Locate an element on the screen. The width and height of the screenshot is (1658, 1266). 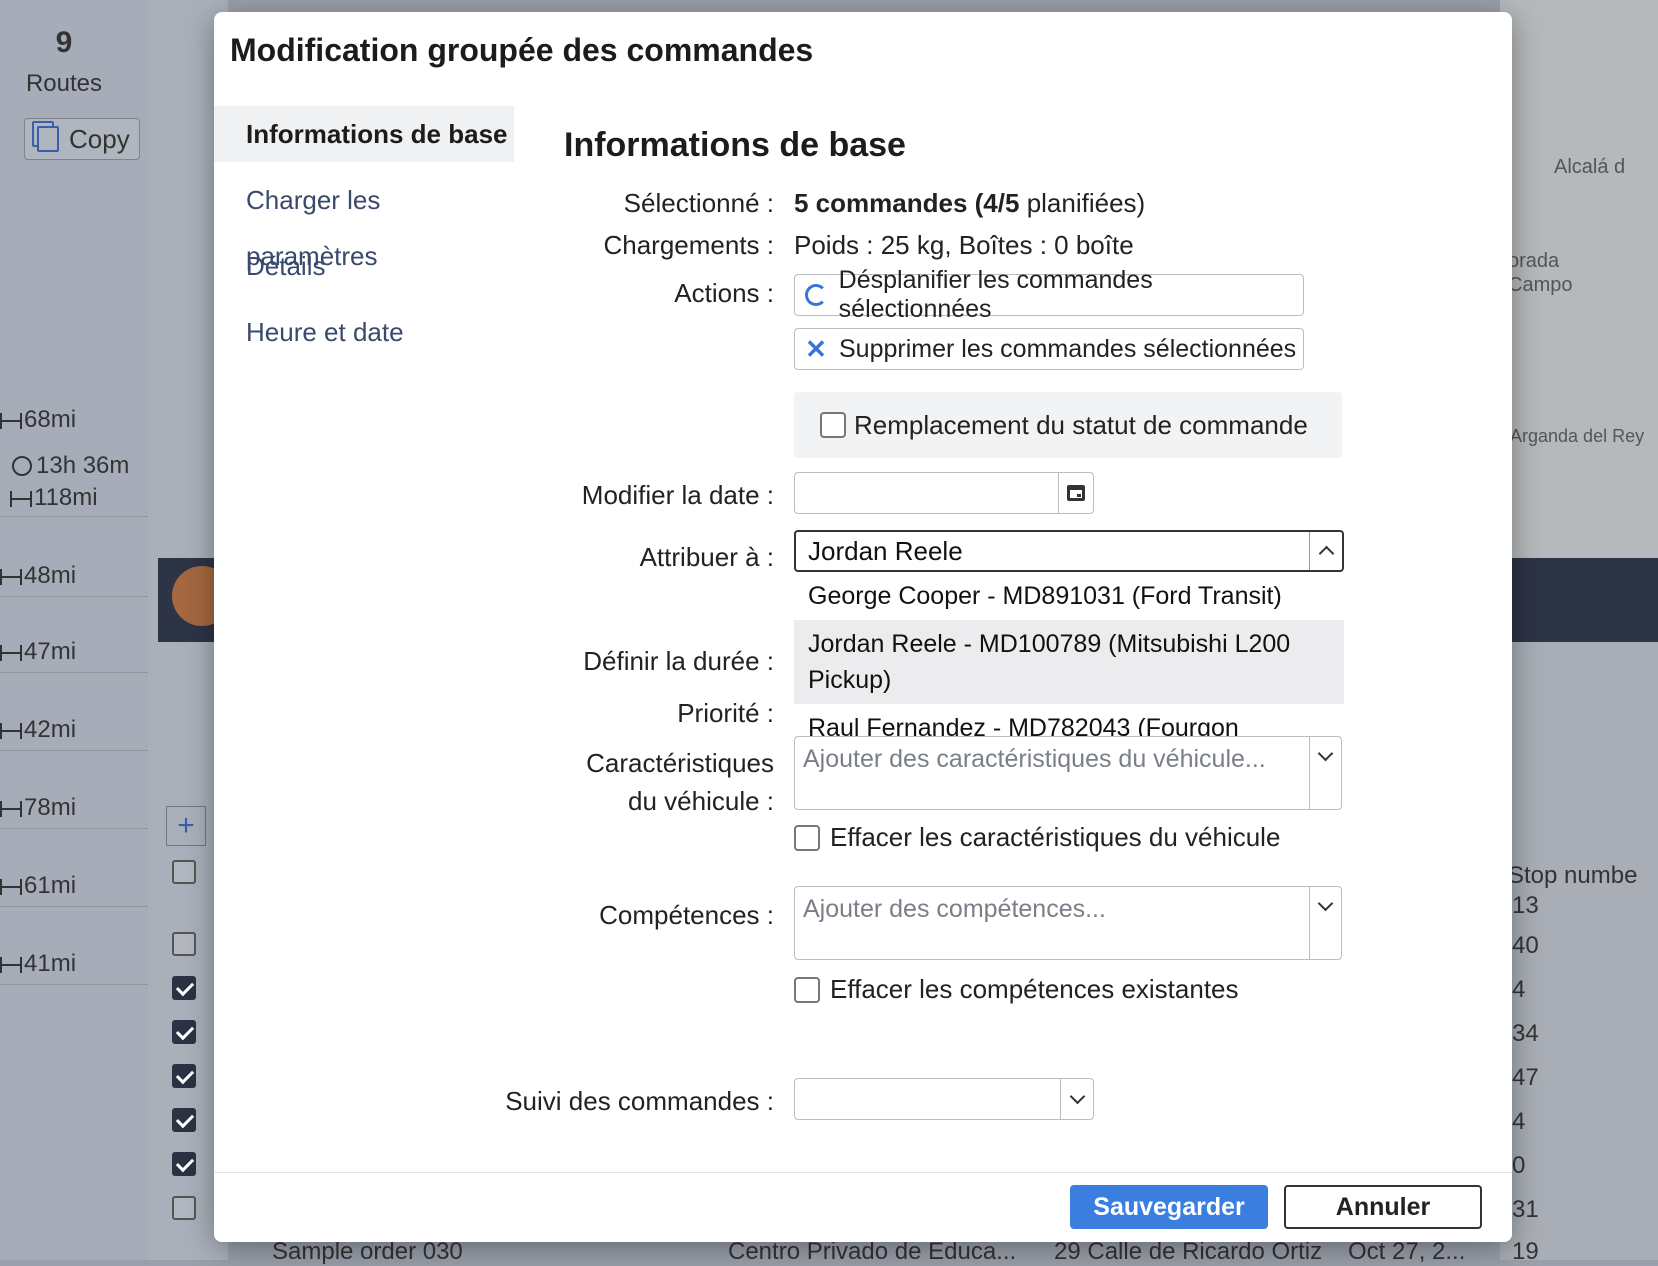
route-distance: 48mi is located at coordinates (38, 576).